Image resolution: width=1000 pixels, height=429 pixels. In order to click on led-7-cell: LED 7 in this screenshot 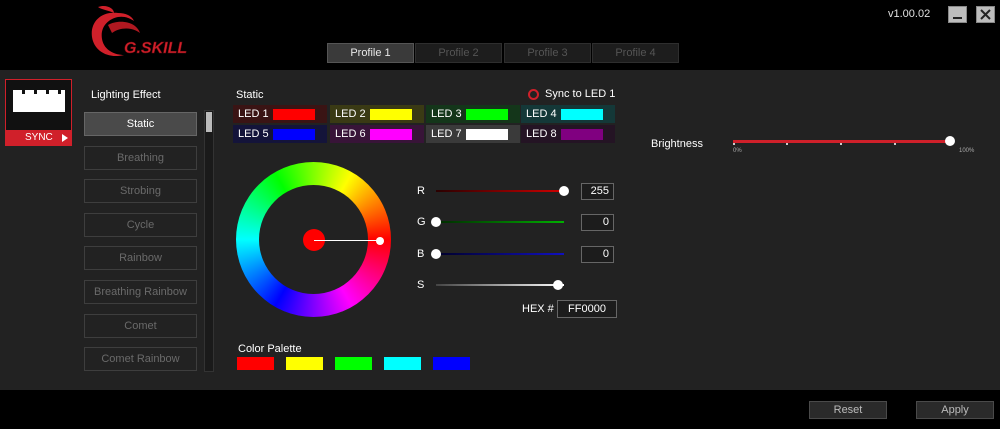, I will do `click(473, 134)`.